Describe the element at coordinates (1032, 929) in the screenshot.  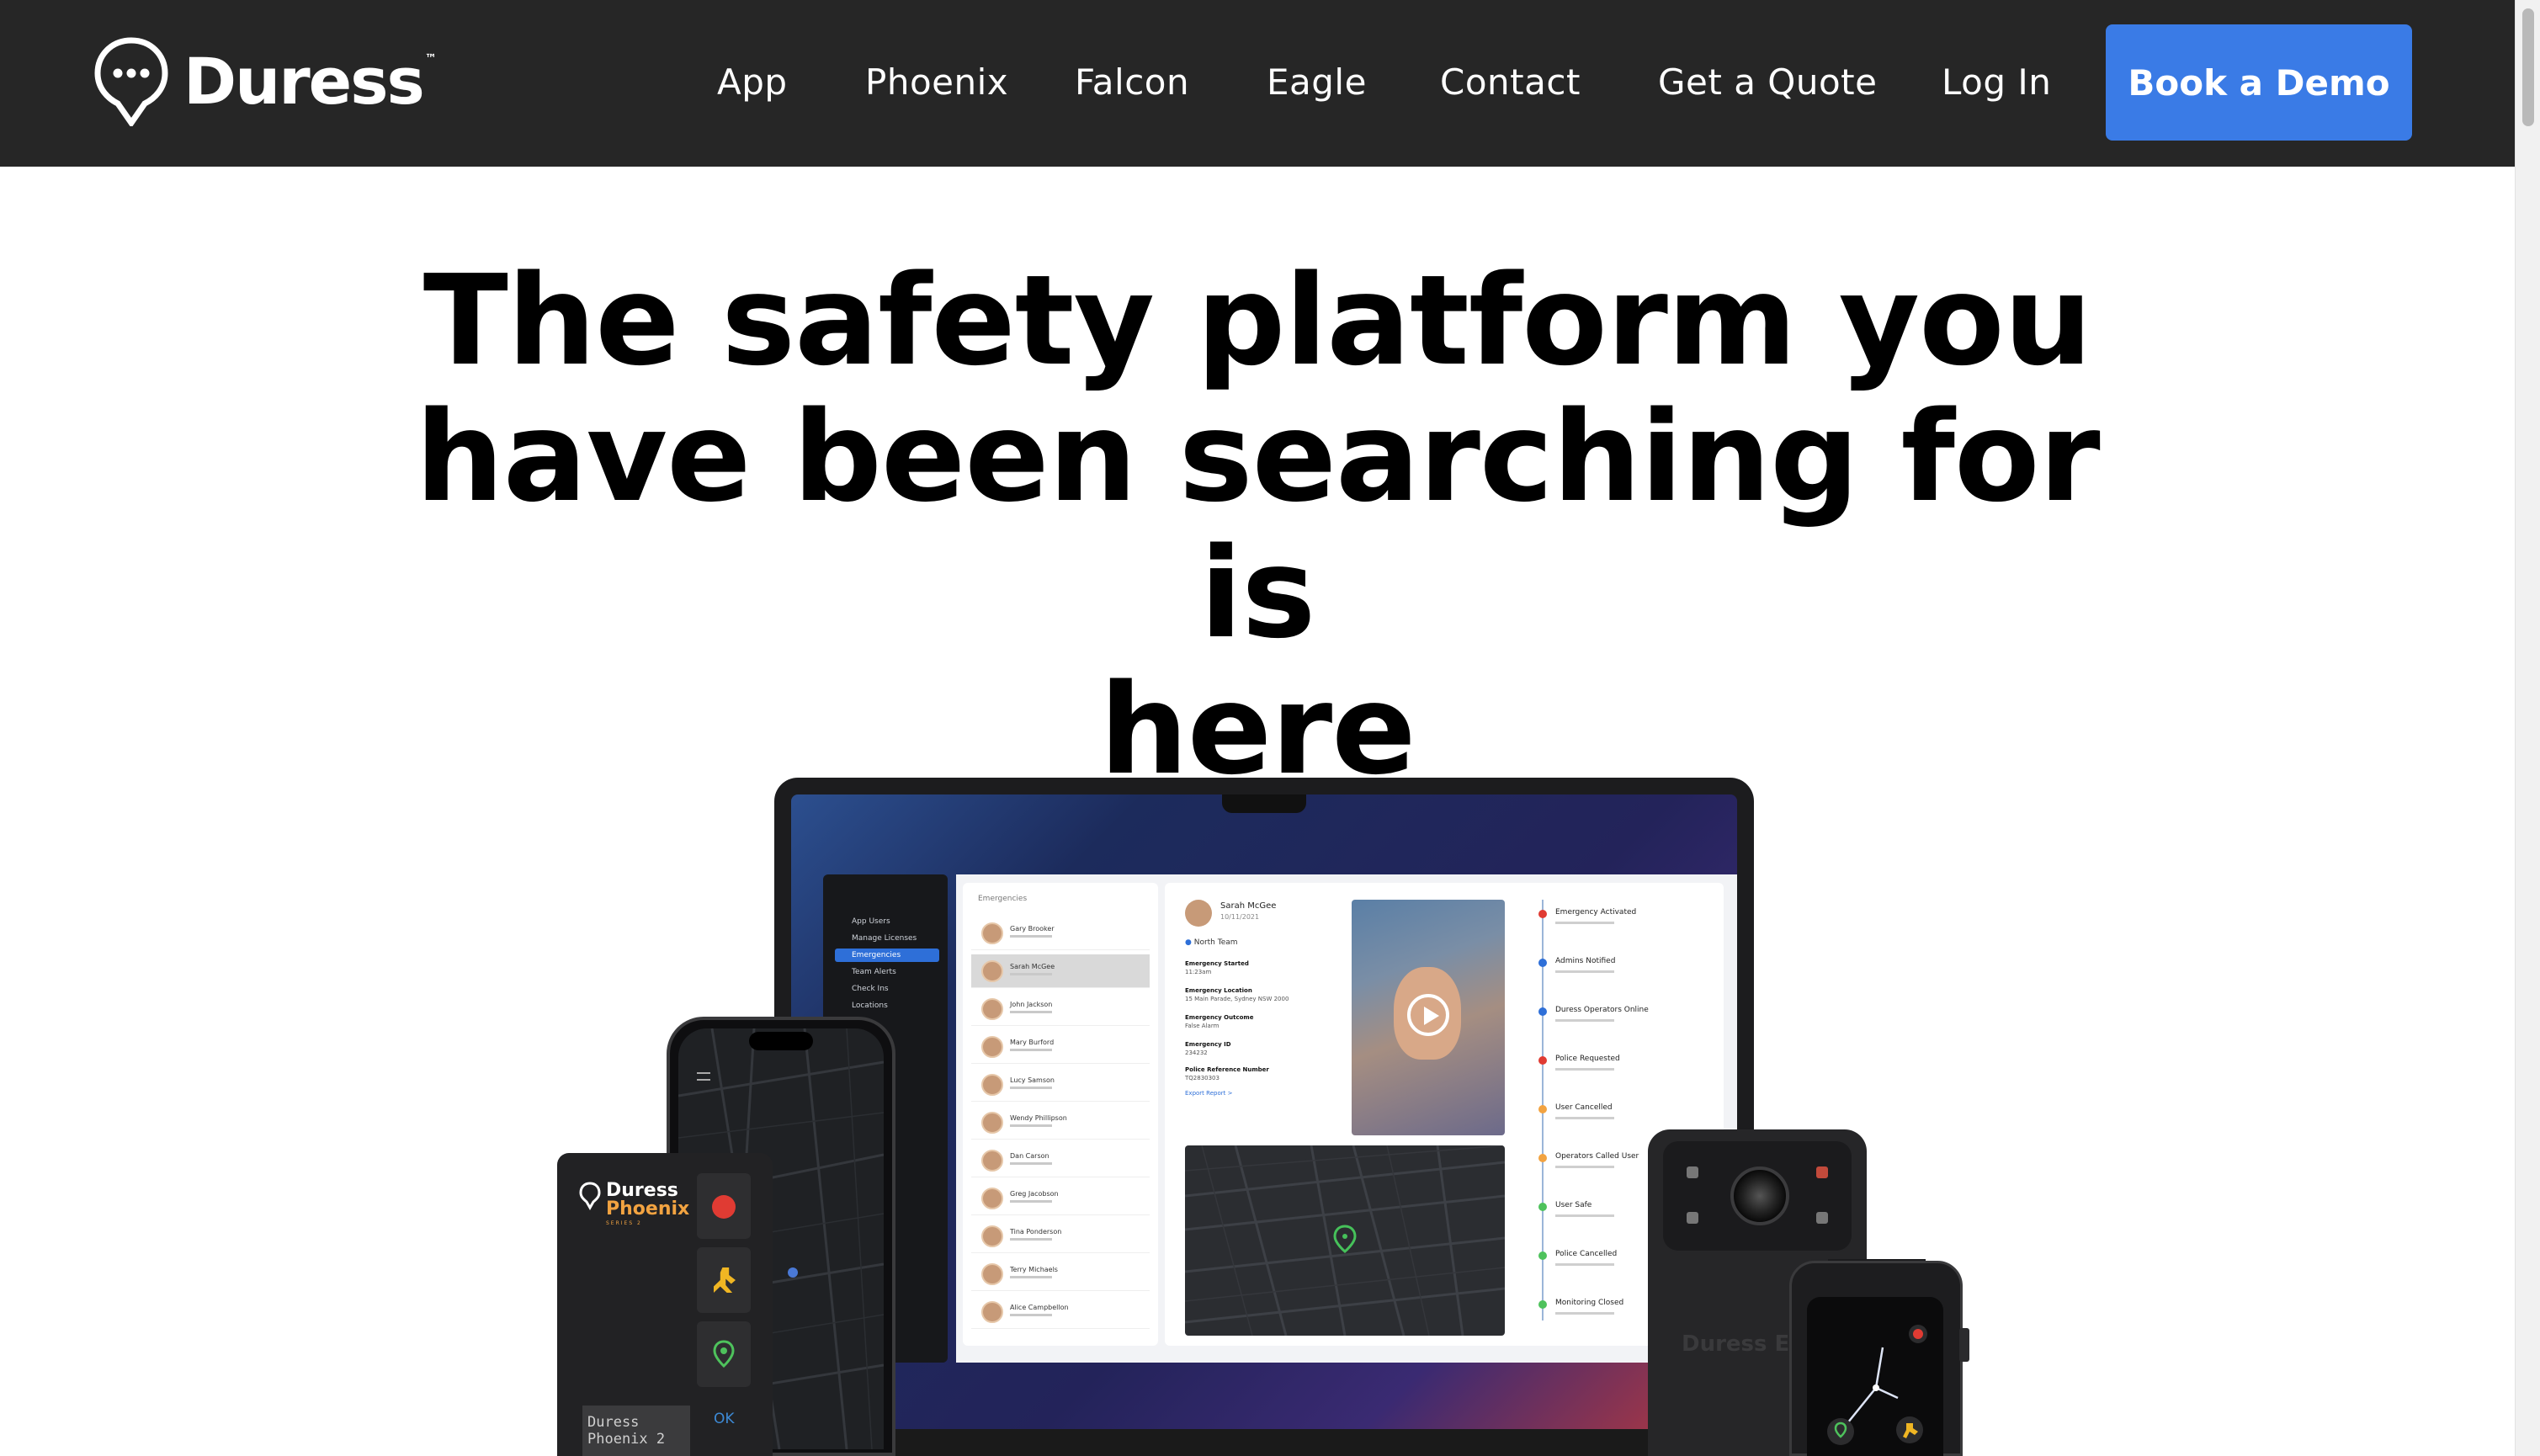
I see `emergency-list-item-name: Gary Brooker` at that location.